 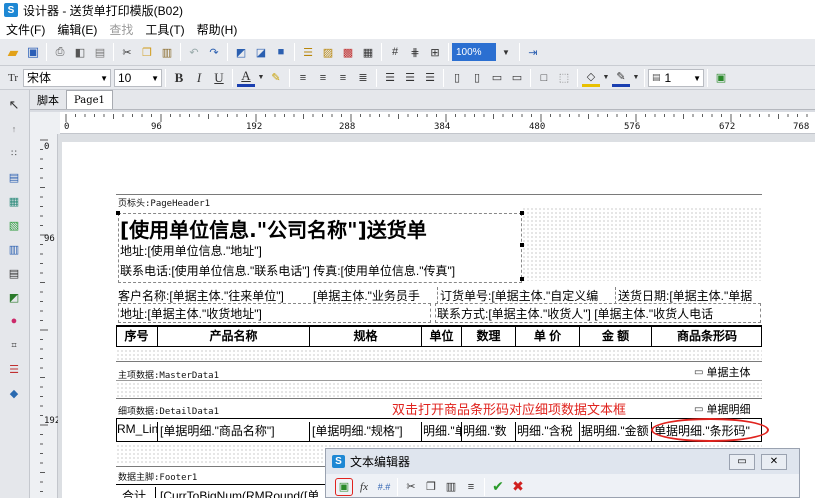 What do you see at coordinates (415, 52) in the screenshot?
I see `align-grid-icon: ⋕` at bounding box center [415, 52].